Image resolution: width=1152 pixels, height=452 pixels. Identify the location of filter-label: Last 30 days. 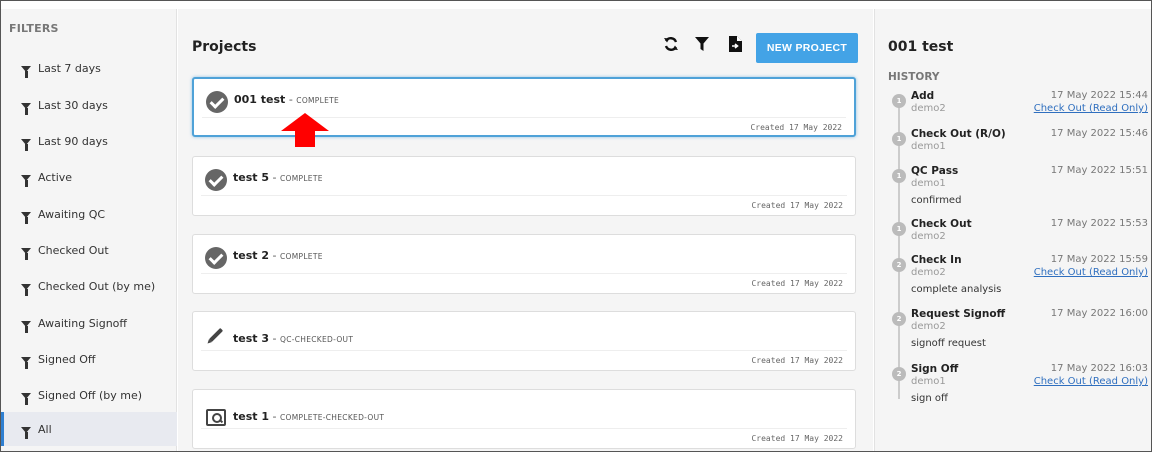
(73, 105).